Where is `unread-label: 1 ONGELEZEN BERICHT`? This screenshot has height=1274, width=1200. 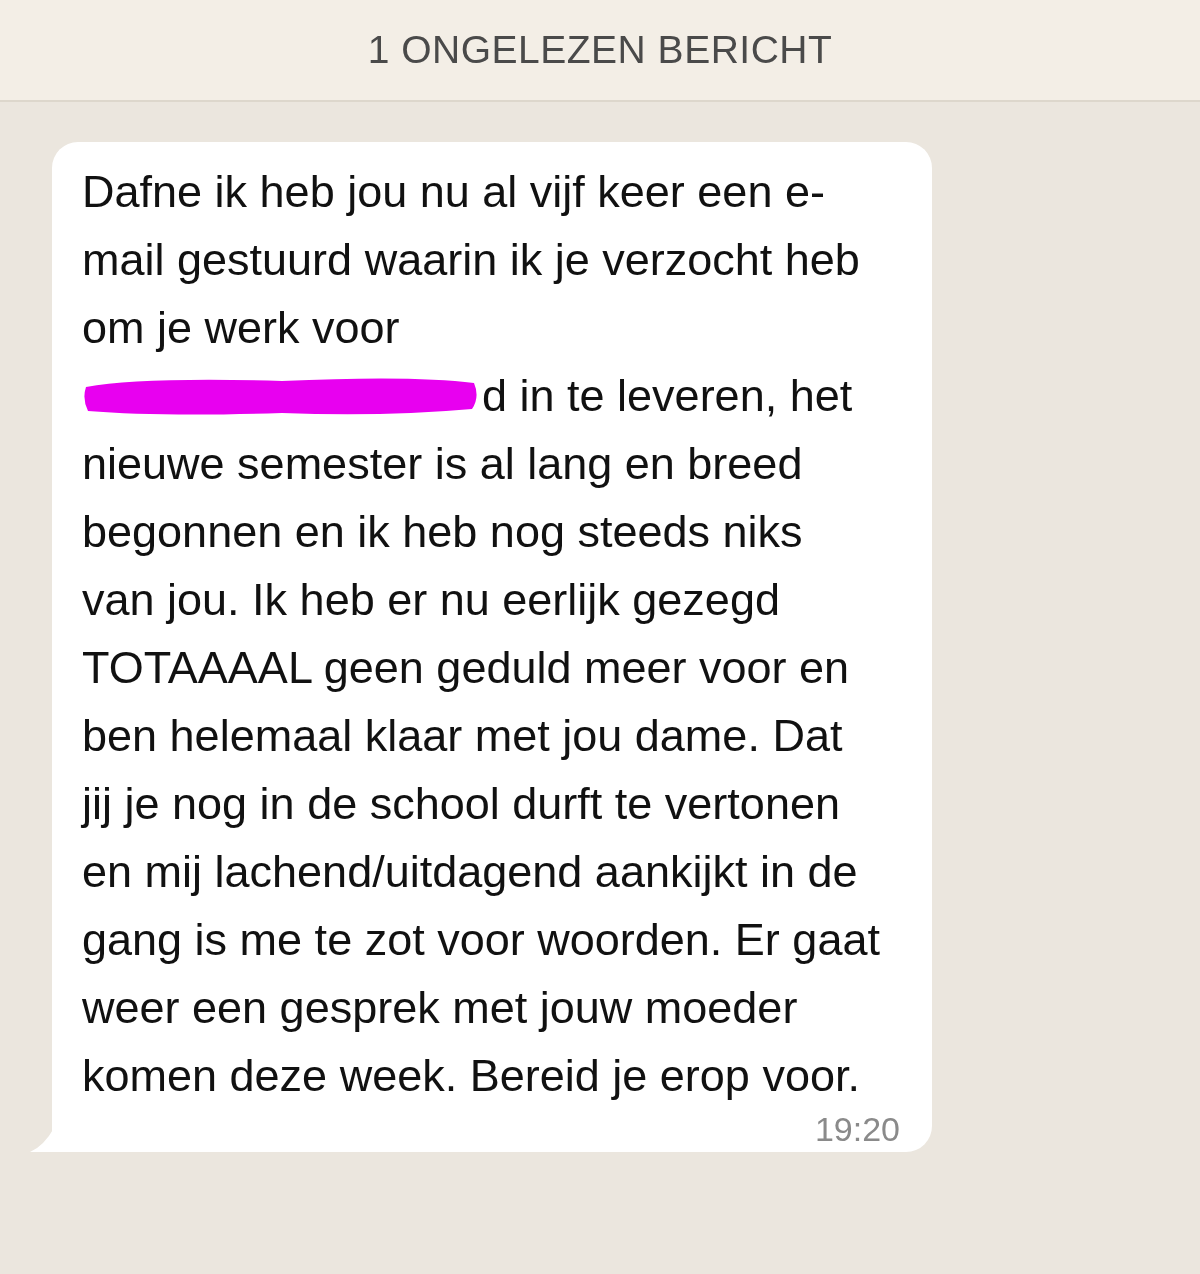
unread-label: 1 ONGELEZEN BERICHT is located at coordinates (600, 50).